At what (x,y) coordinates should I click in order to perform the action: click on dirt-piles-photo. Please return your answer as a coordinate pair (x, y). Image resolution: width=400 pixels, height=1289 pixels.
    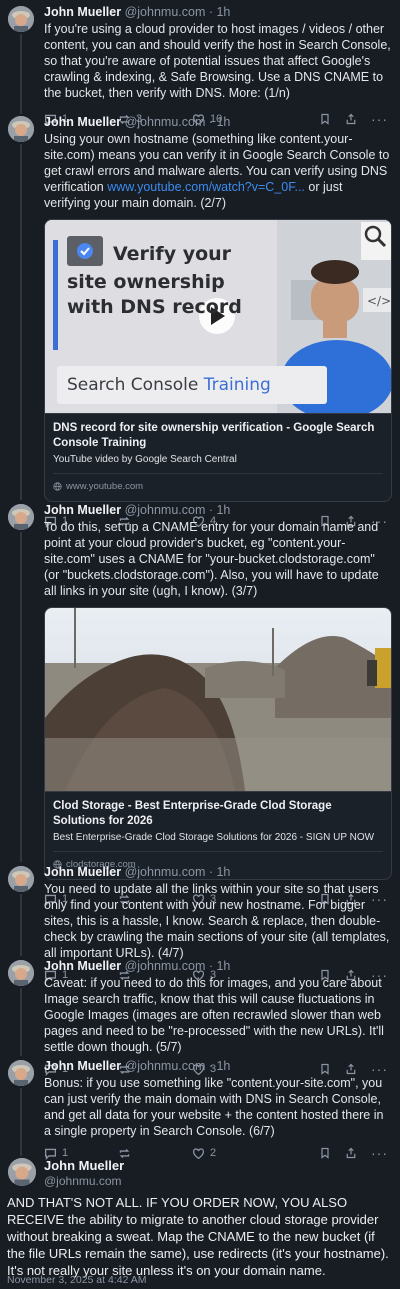
    Looking at the image, I should click on (218, 699).